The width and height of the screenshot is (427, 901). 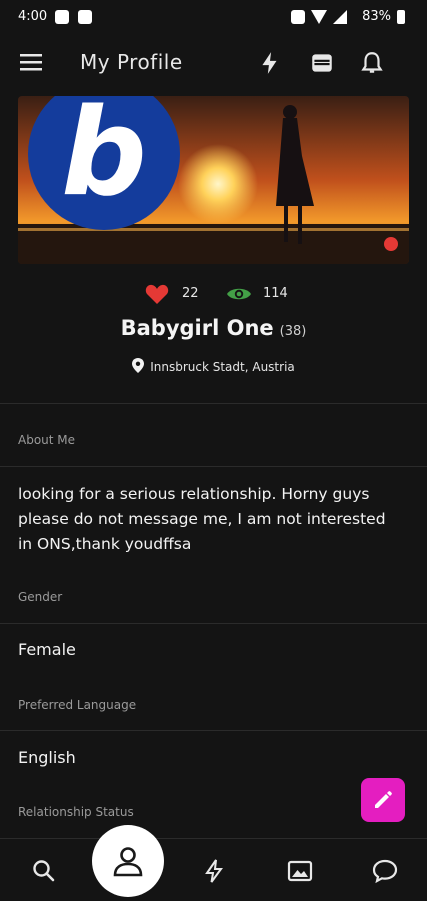 I want to click on wifi-icon, so click(x=319, y=17).